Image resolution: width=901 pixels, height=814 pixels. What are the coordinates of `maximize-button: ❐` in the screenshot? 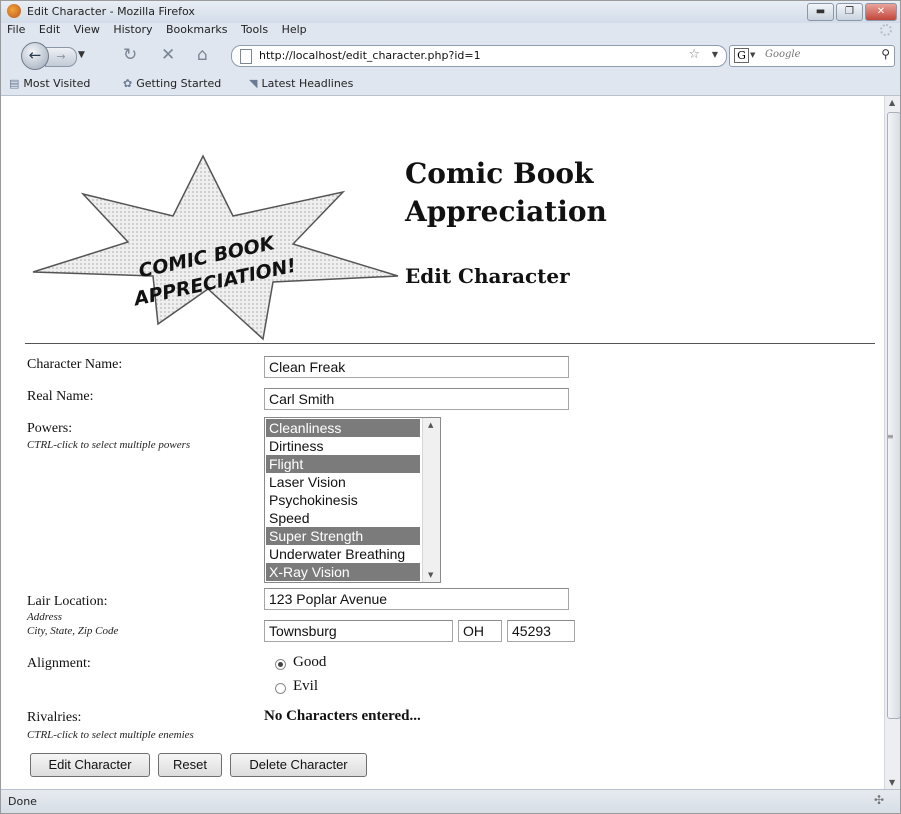 It's located at (849, 12).